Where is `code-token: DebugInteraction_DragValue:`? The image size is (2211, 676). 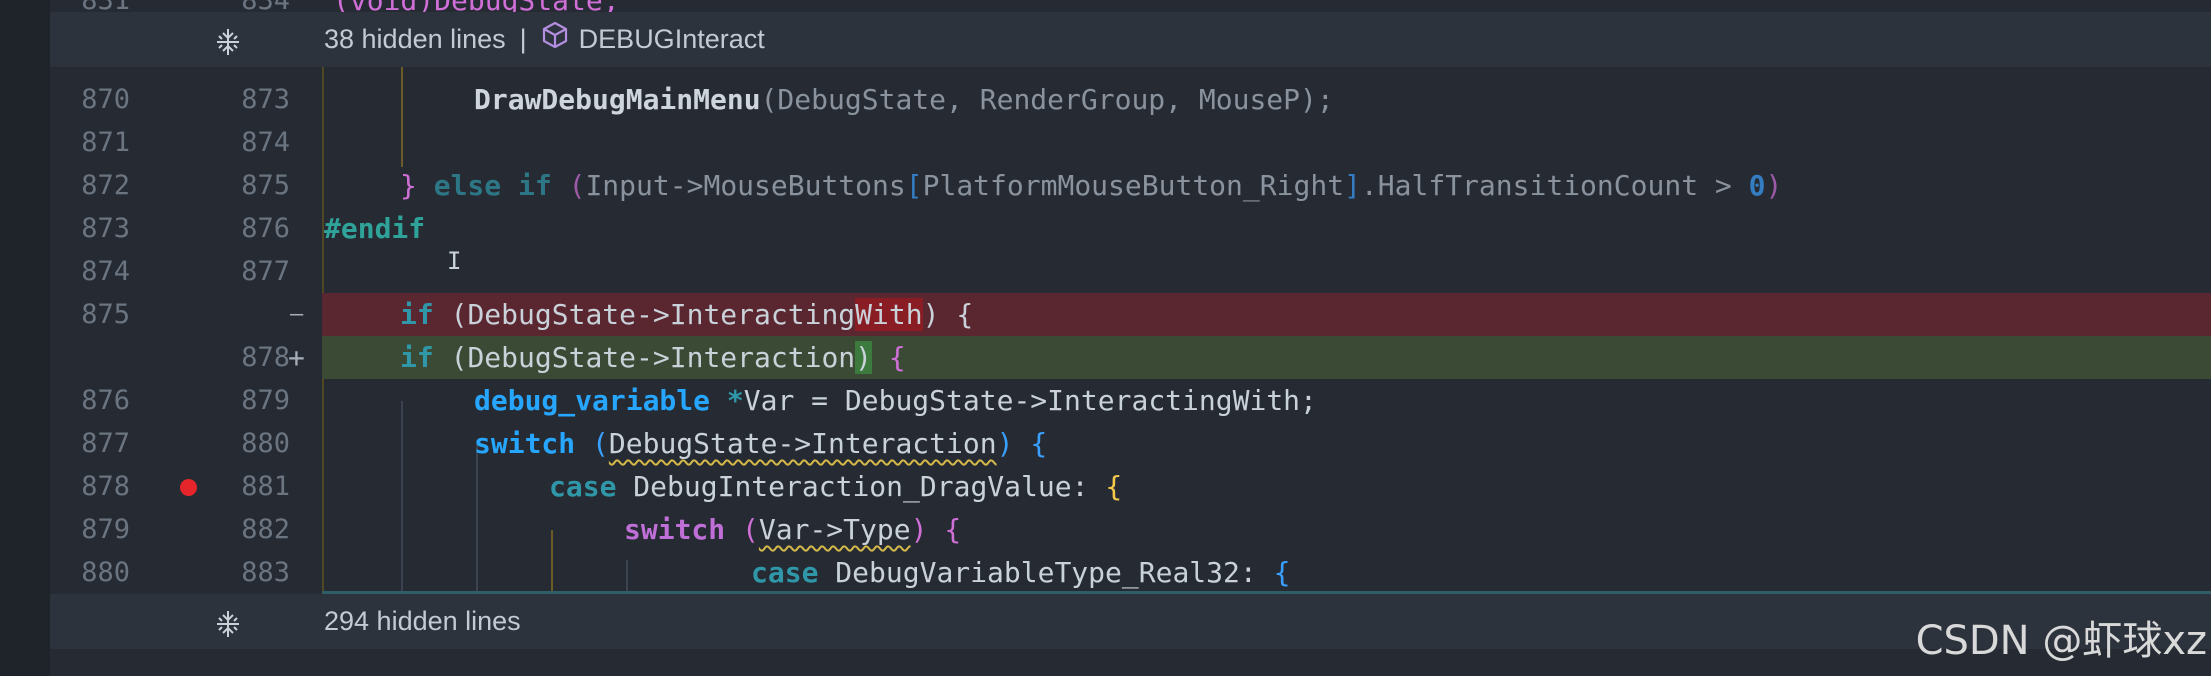 code-token: DebugInteraction_DragValue: is located at coordinates (861, 486).